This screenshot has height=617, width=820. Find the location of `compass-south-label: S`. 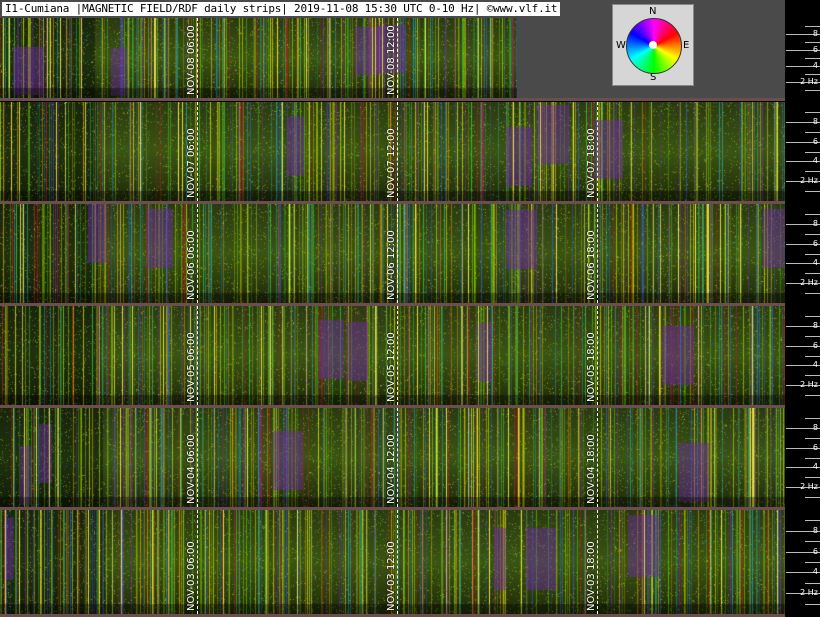

compass-south-label: S is located at coordinates (653, 77).